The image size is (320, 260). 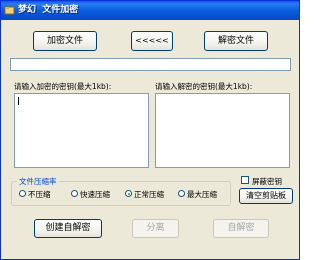 What do you see at coordinates (267, 181) in the screenshot?
I see `hide-key-label: 屏蔽密钥` at bounding box center [267, 181].